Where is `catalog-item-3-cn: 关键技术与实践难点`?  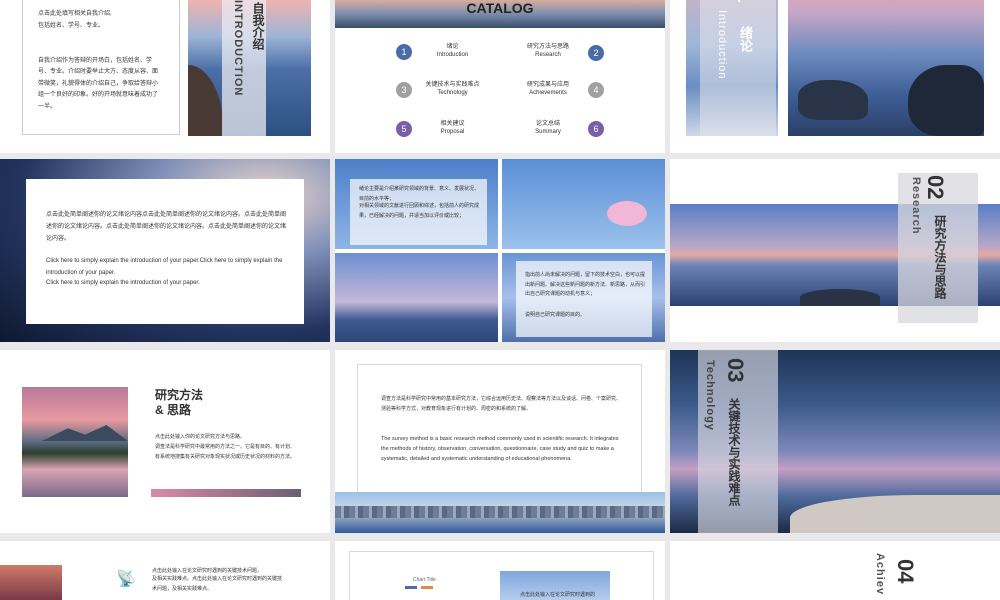
catalog-item-3-cn: 关键技术与实践难点 is located at coordinates (452, 85).